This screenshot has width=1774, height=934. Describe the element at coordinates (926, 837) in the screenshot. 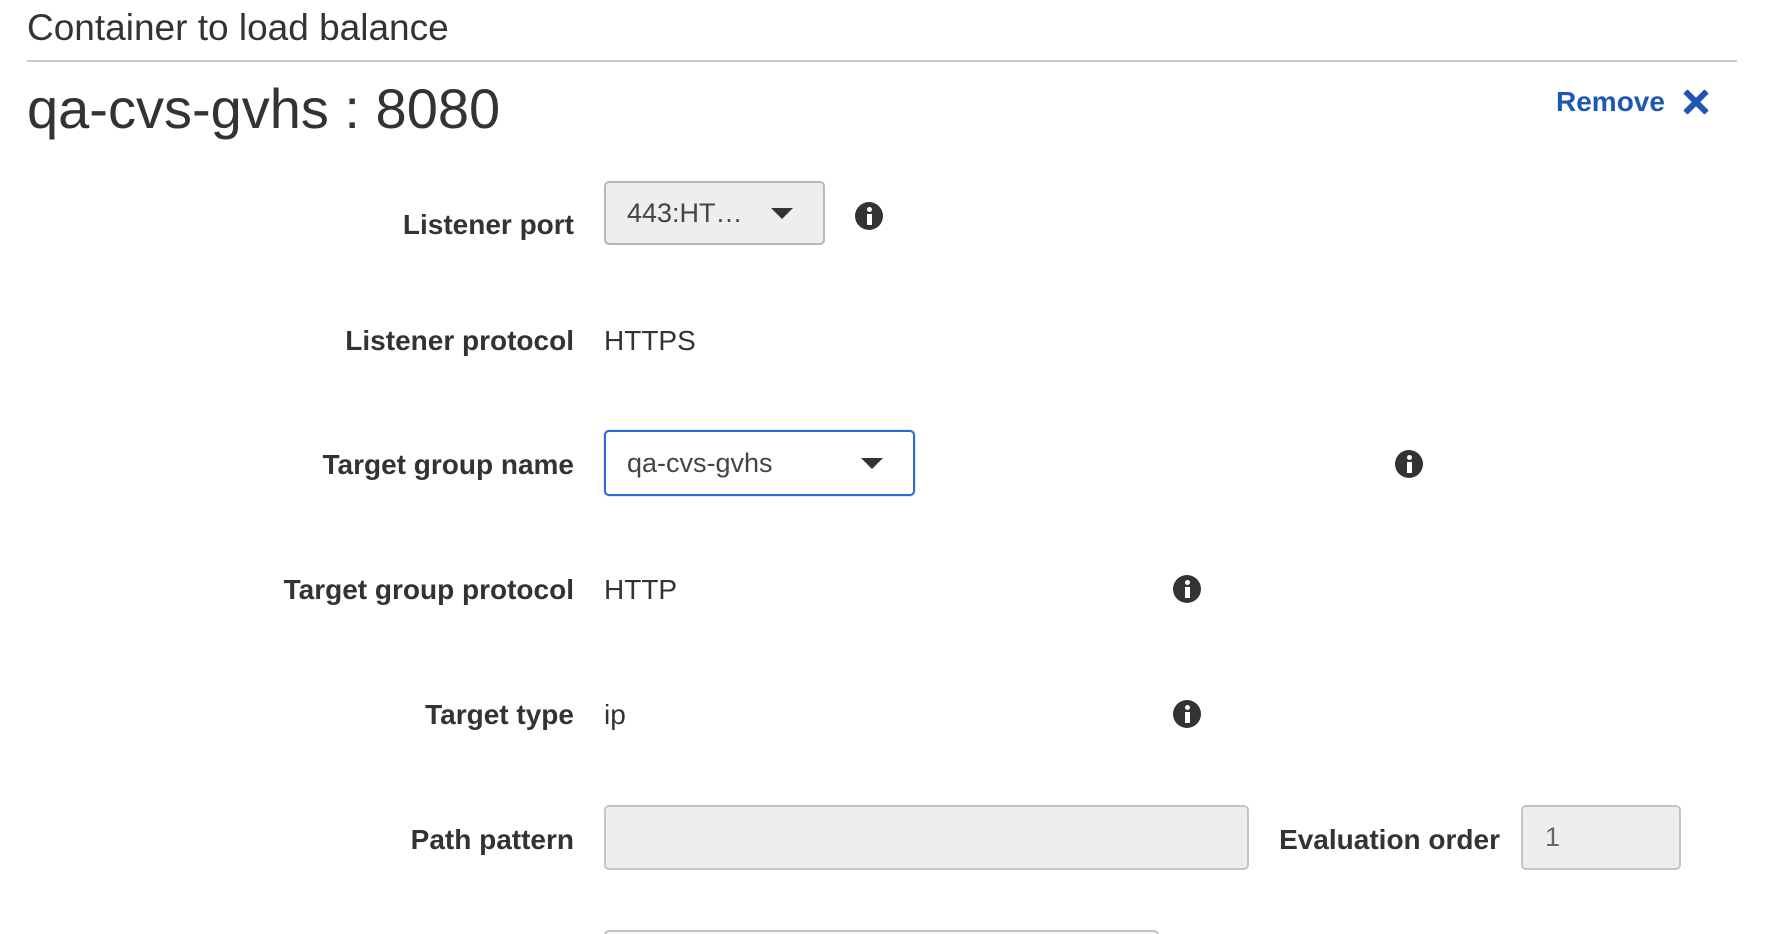

I see `path-pattern-input` at that location.